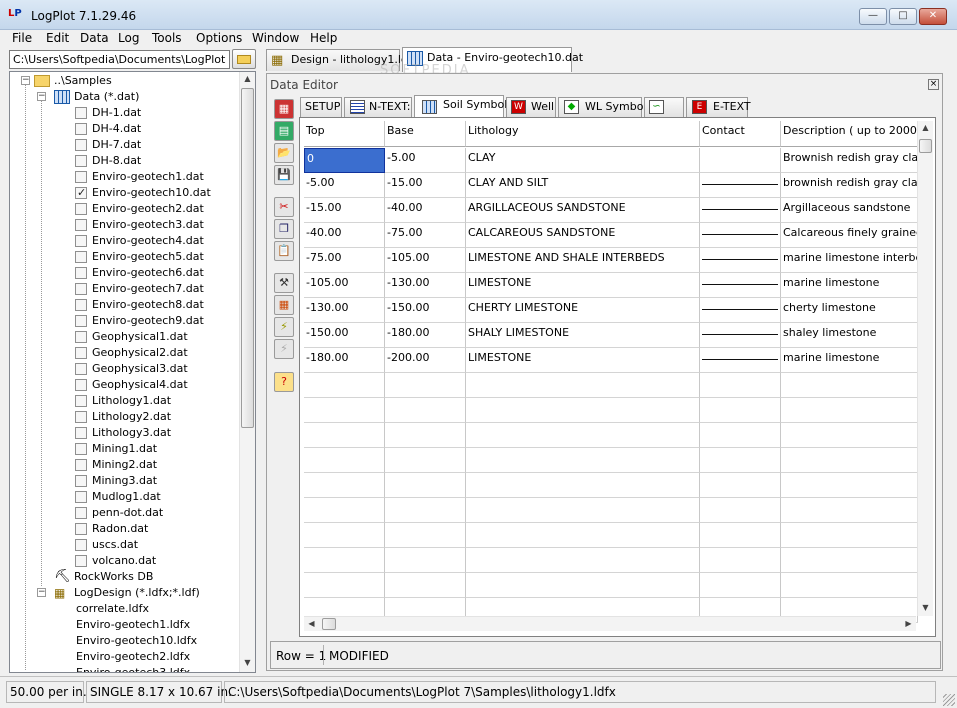  Describe the element at coordinates (925, 368) in the screenshot. I see `grid-vertical-scrollbar: ▲ ▼` at that location.